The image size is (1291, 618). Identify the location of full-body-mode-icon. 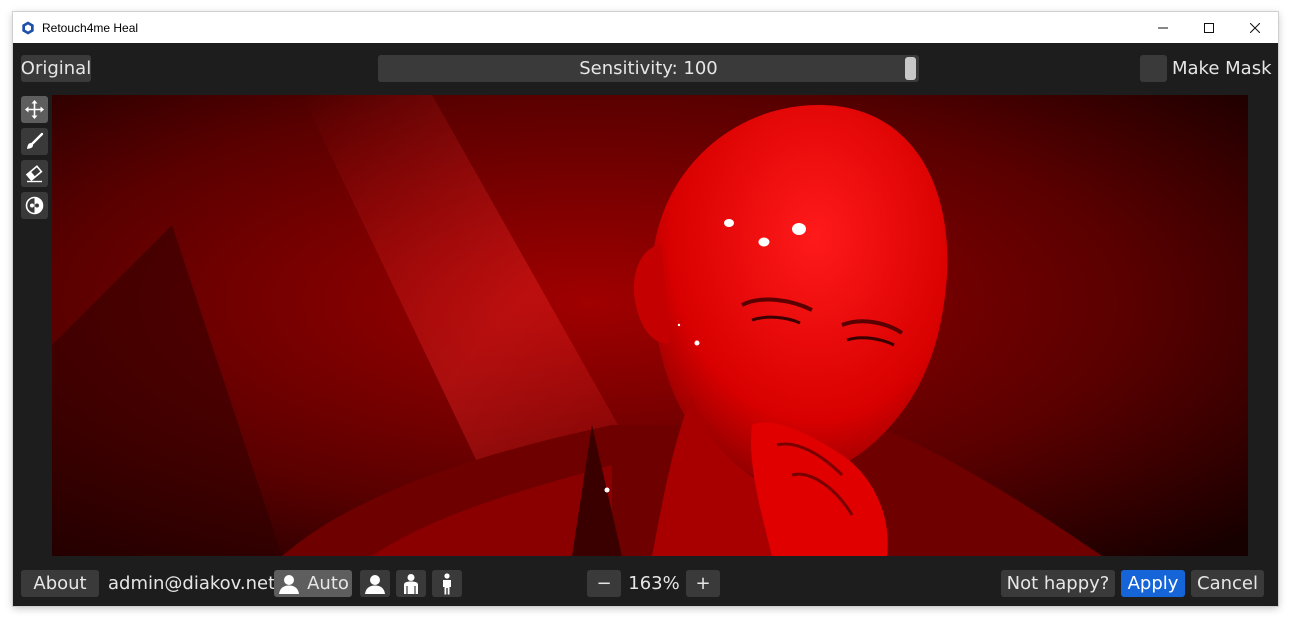
(447, 583).